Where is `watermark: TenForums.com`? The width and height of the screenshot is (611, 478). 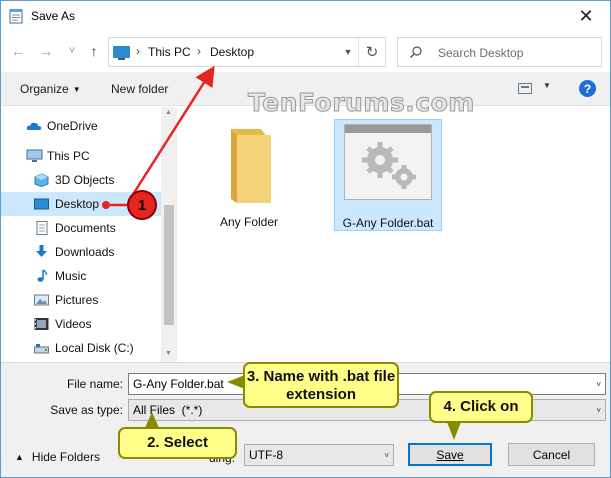
watermark: TenForums.com is located at coordinates (361, 103).